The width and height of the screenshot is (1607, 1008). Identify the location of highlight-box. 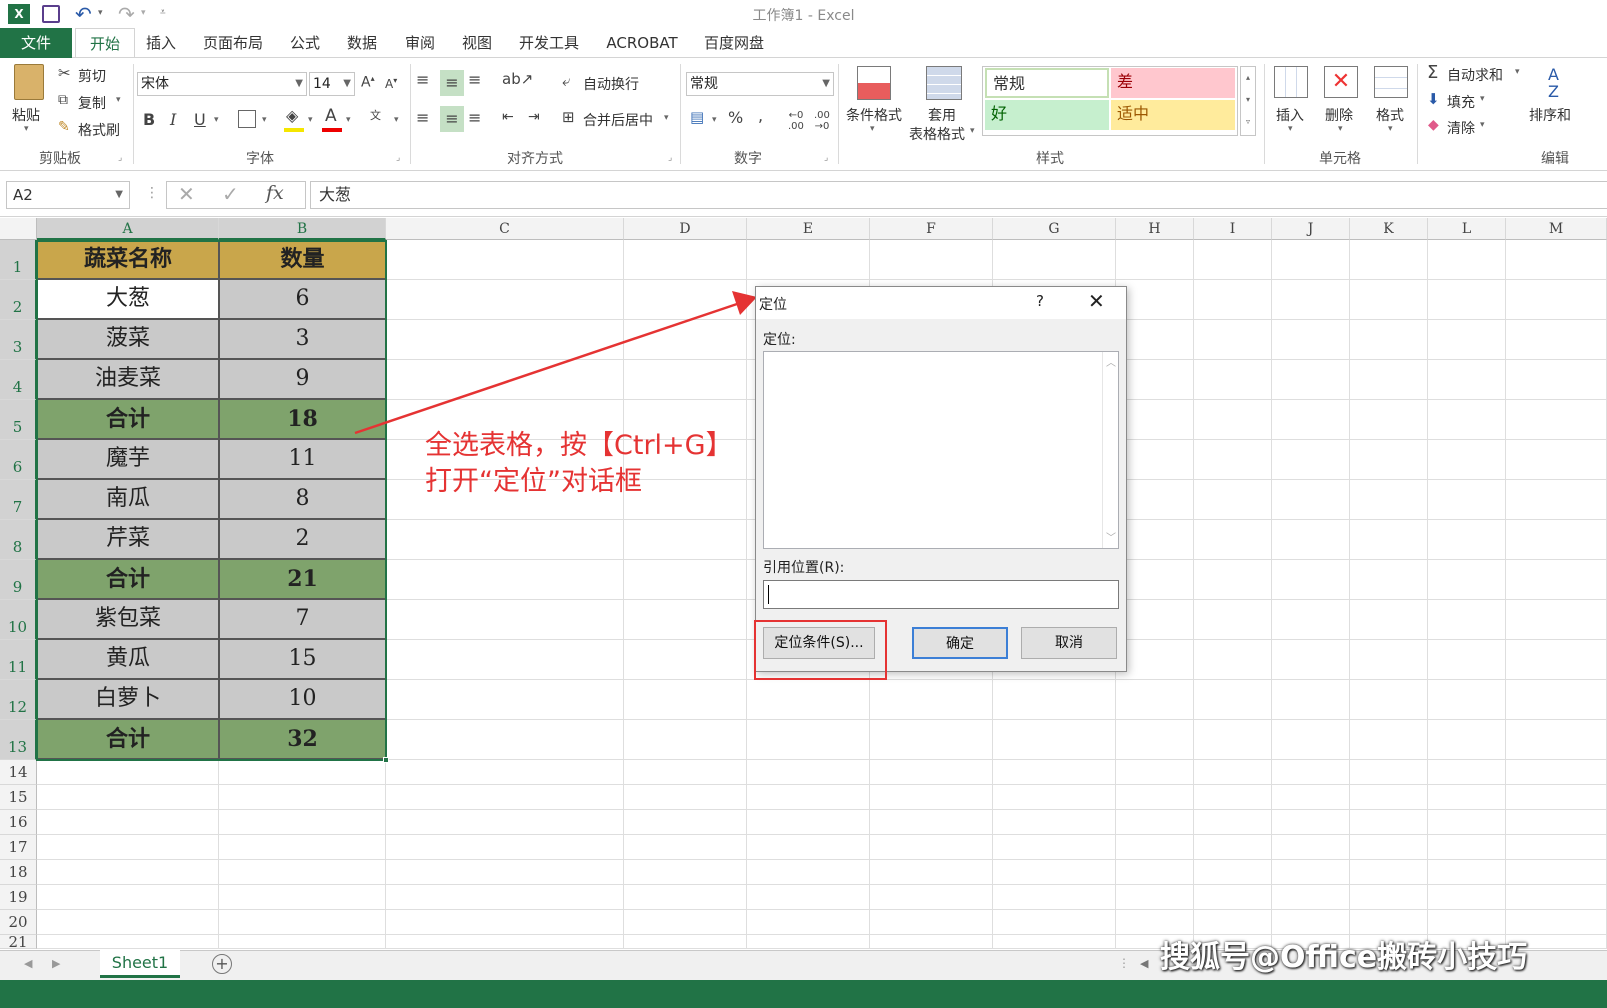
(820, 650).